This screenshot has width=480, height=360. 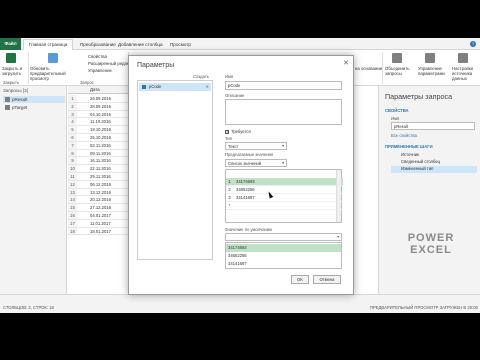 I want to click on table-row: 16 04.01.2017, so click(x=98, y=216).